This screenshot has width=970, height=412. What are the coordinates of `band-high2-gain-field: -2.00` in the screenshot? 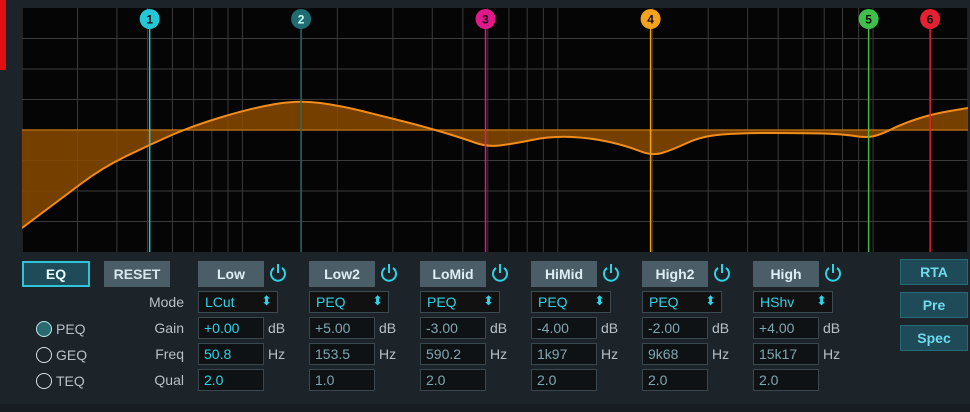 It's located at (675, 328).